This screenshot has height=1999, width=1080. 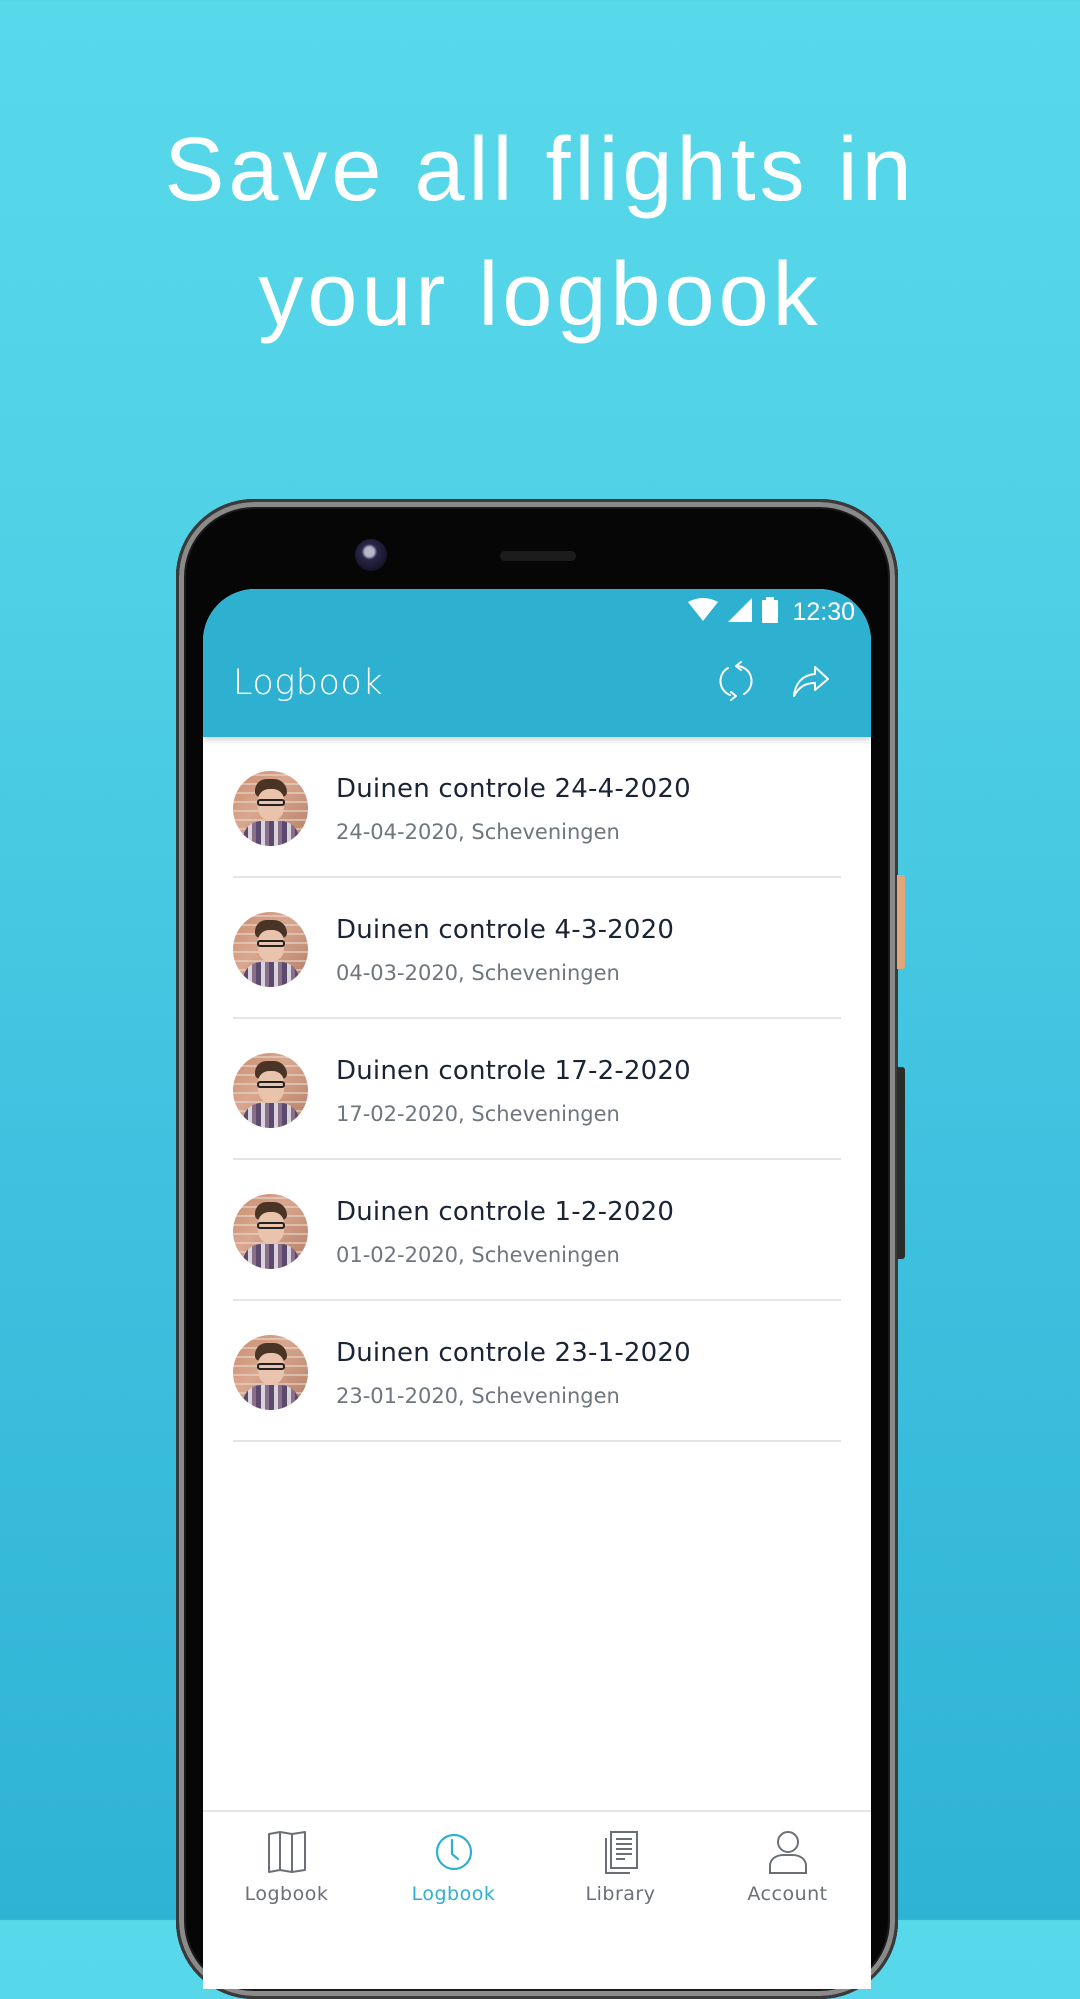 I want to click on library-icon, so click(x=621, y=1852).